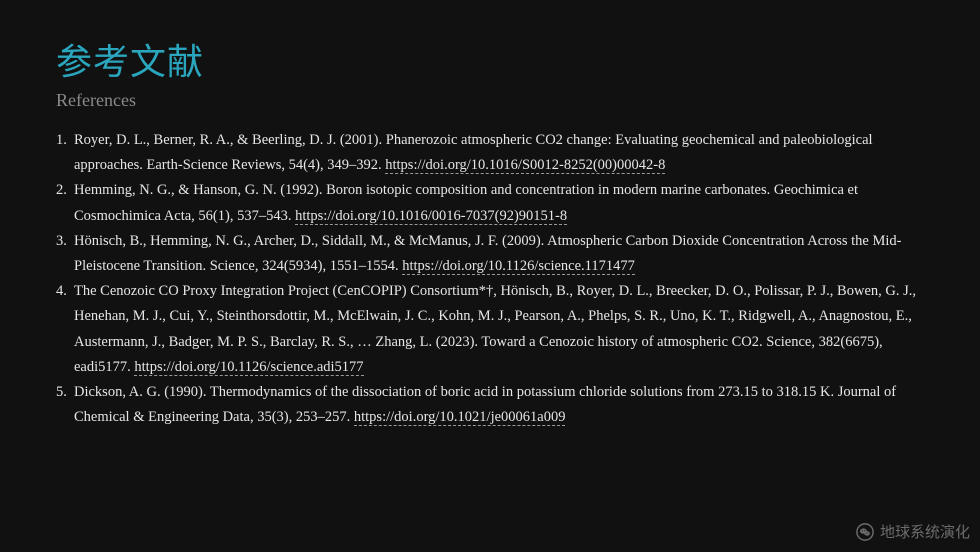 This screenshot has width=980, height=552. Describe the element at coordinates (61, 240) in the screenshot. I see `reference-number: 3.` at that location.